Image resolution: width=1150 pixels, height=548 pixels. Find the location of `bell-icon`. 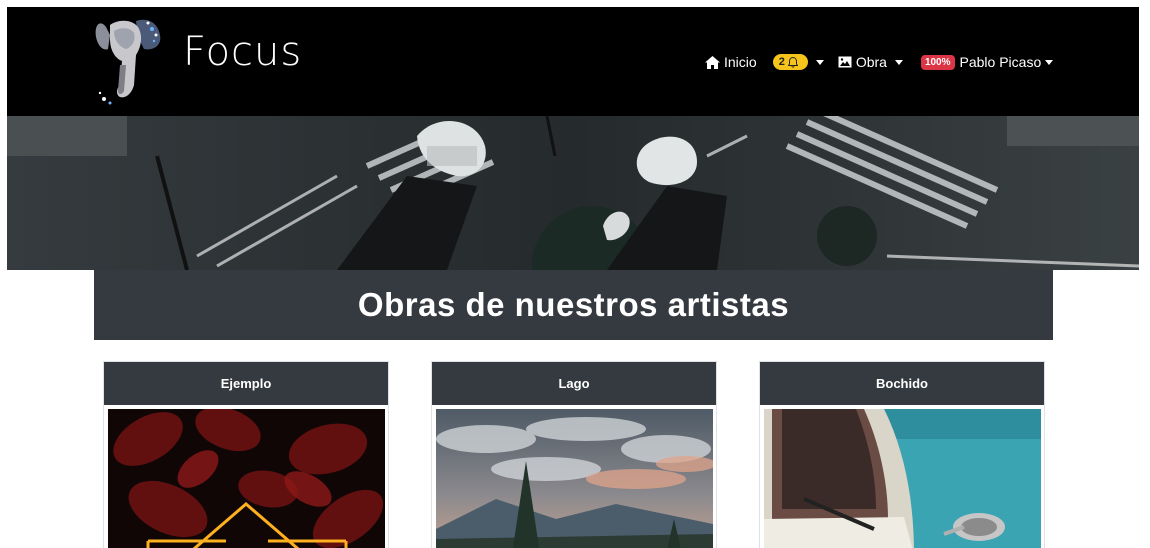

bell-icon is located at coordinates (792, 62).